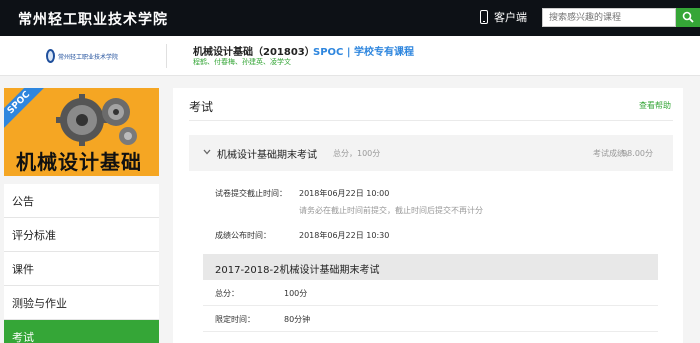  I want to click on search-icon, so click(688, 17).